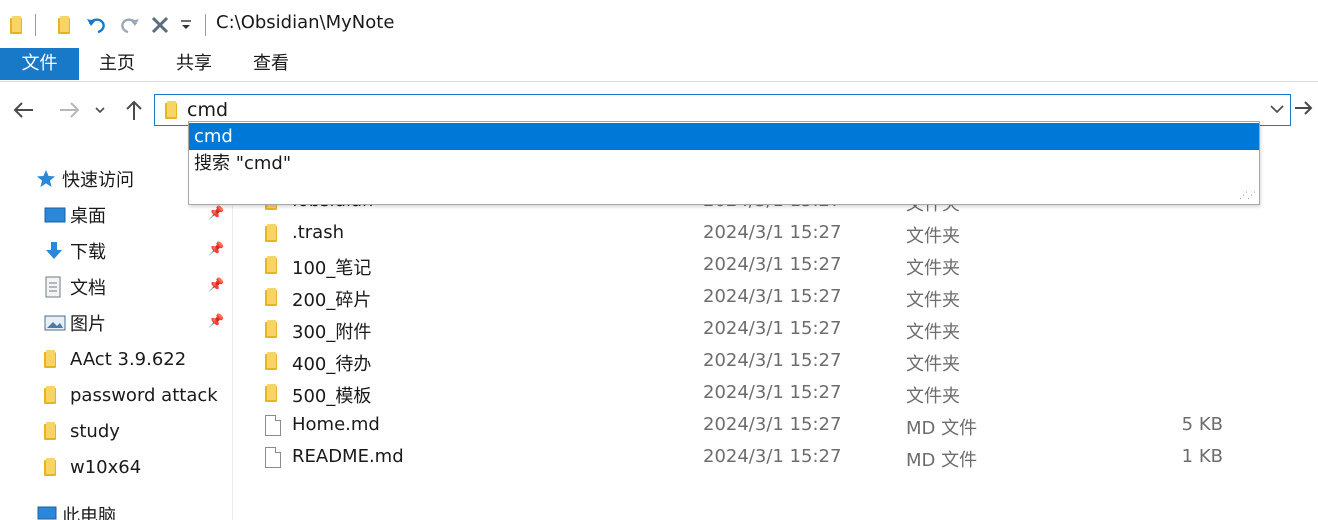  Describe the element at coordinates (332, 364) in the screenshot. I see `file-name: 400_待办` at that location.